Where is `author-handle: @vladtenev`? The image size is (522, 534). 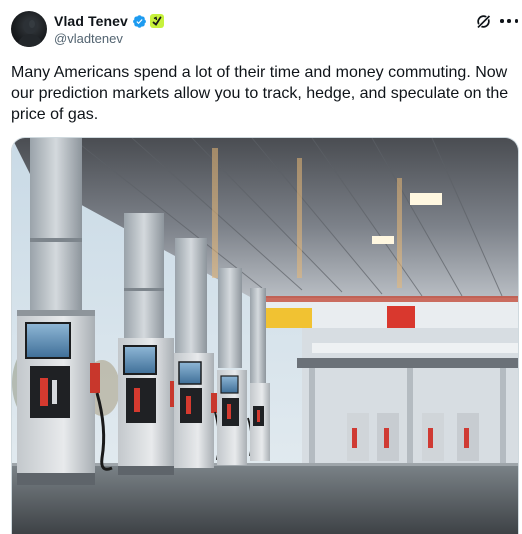
author-handle: @vladtenev is located at coordinates (88, 38).